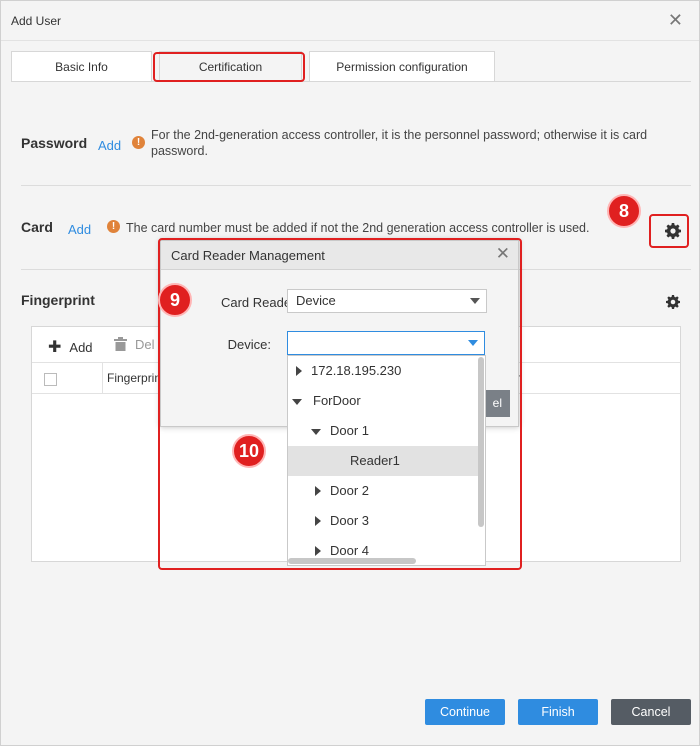 The width and height of the screenshot is (700, 746). What do you see at coordinates (383, 401) in the screenshot?
I see `tree-item-fordoor: ForDoor` at bounding box center [383, 401].